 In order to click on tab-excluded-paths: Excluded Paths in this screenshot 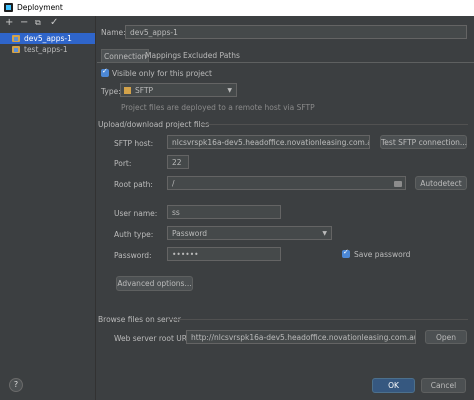, I will do `click(211, 55)`.